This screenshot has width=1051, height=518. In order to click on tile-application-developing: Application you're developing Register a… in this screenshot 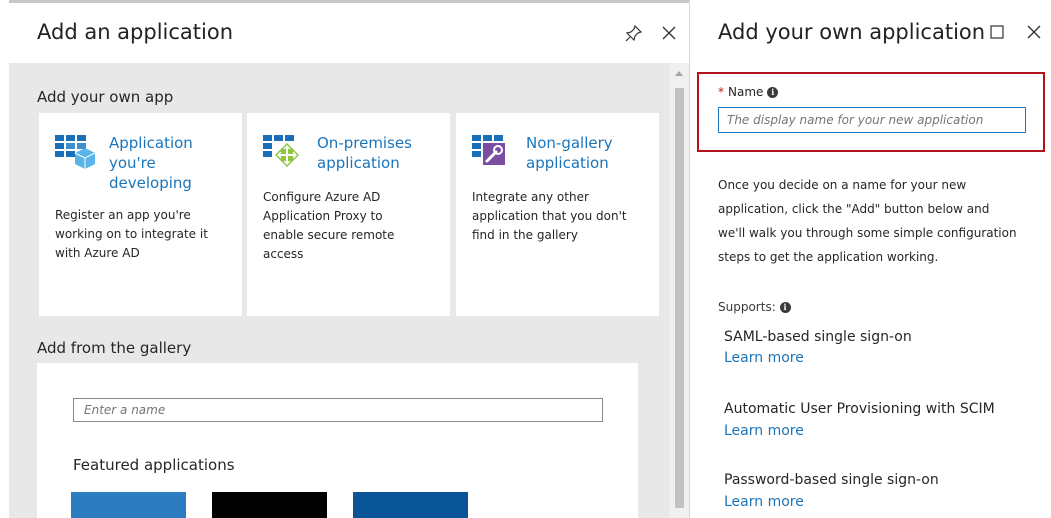, I will do `click(140, 214)`.